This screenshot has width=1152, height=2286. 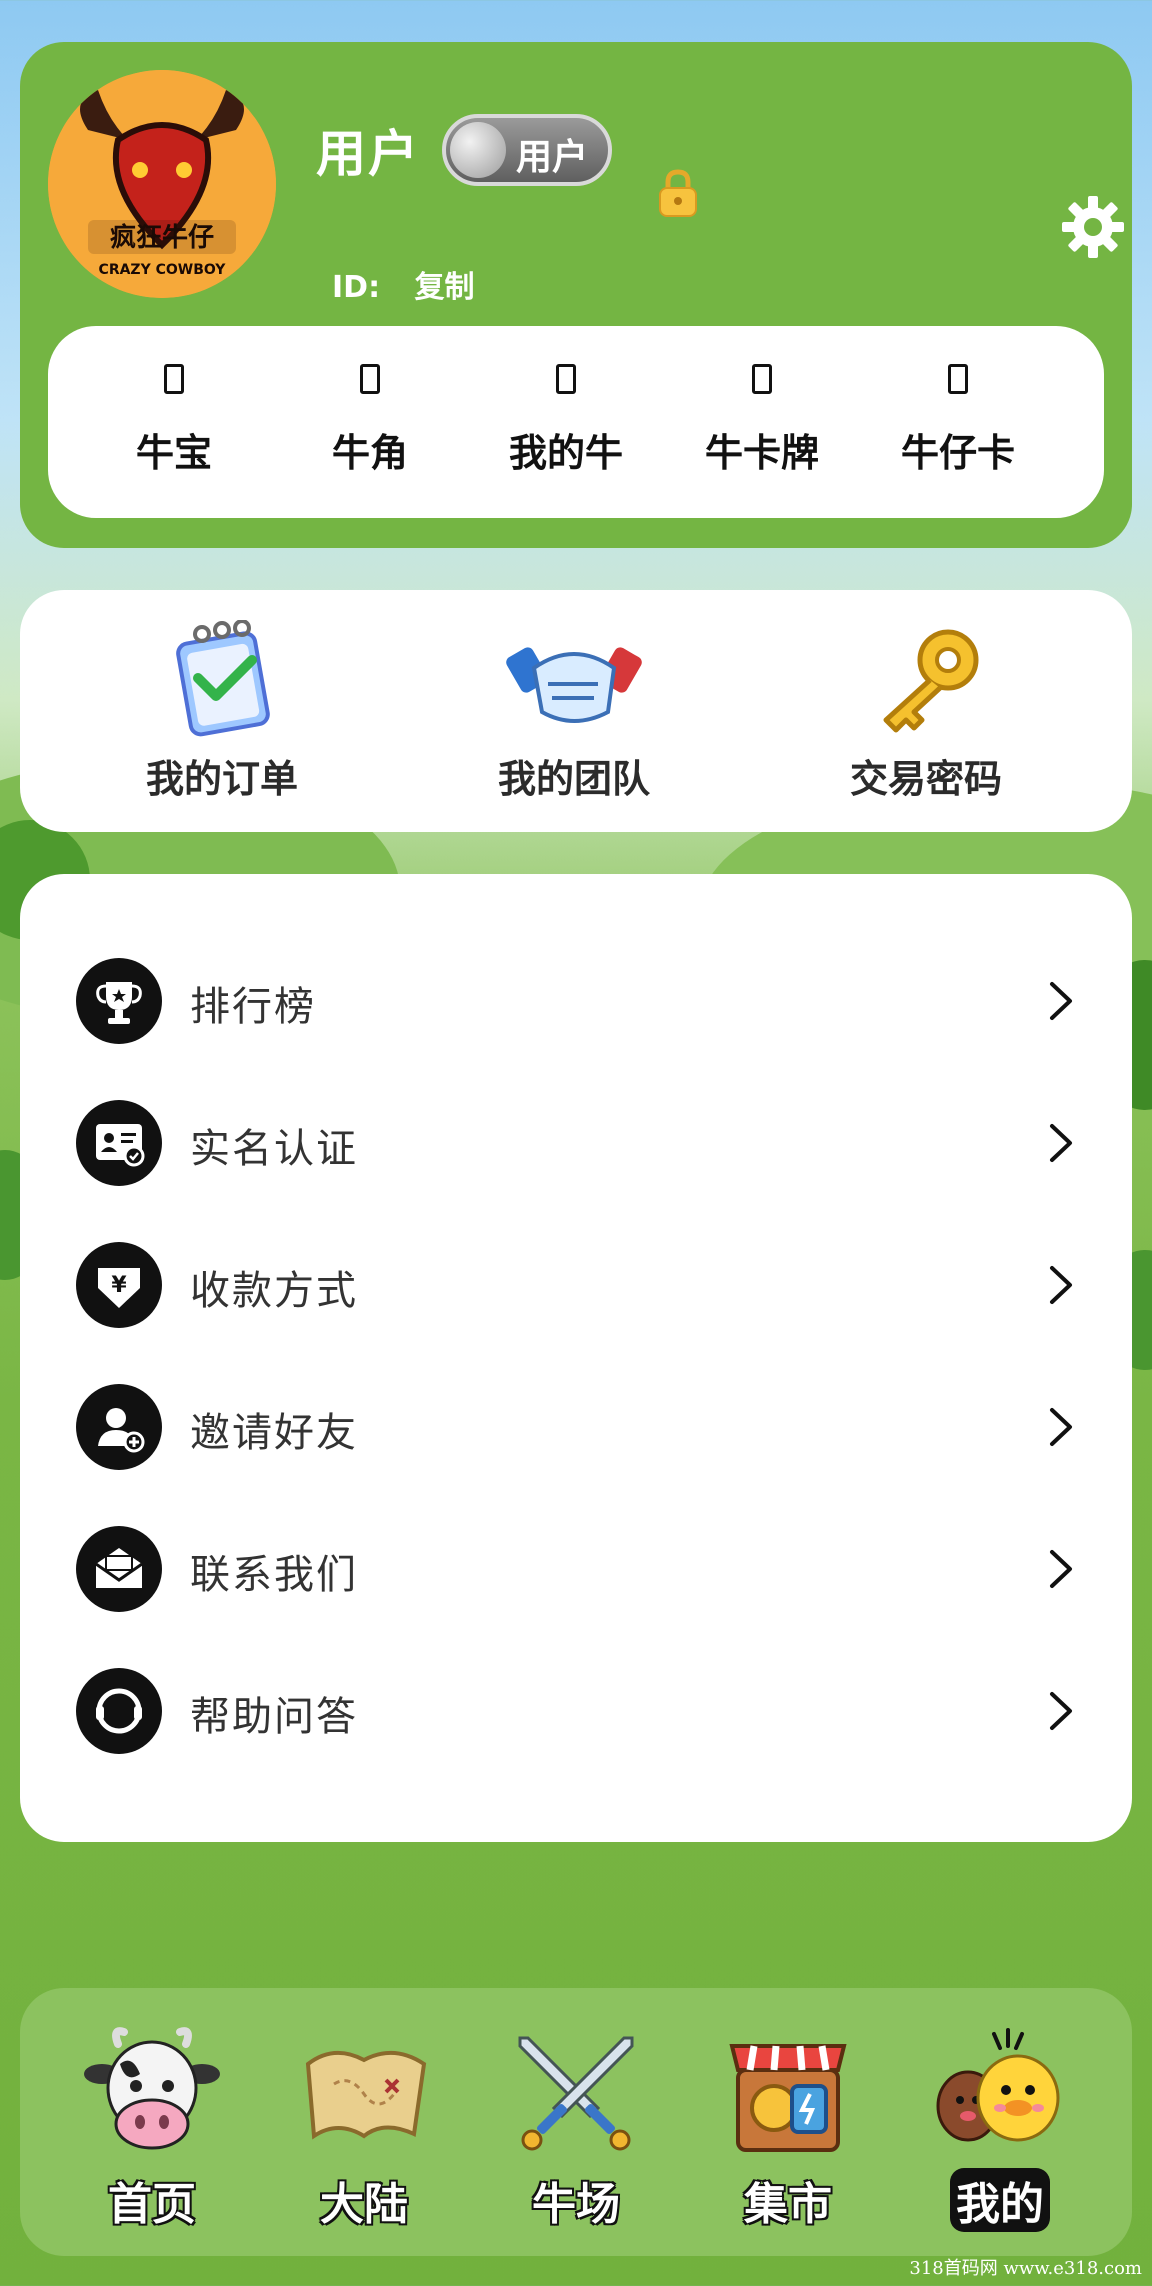 What do you see at coordinates (576, 2093) in the screenshot?
I see `crossed-swords-icon` at bounding box center [576, 2093].